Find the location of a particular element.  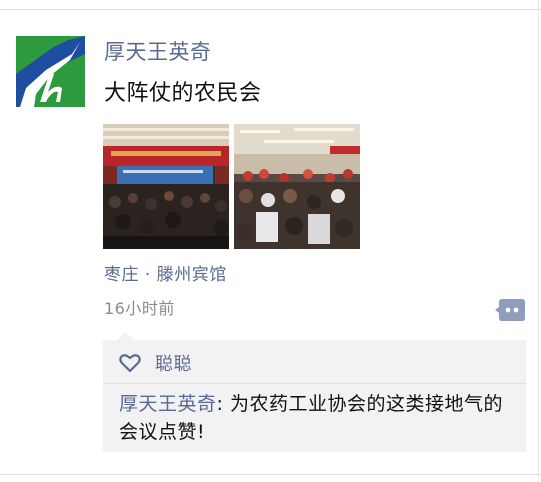

top-divider is located at coordinates (270, 9).